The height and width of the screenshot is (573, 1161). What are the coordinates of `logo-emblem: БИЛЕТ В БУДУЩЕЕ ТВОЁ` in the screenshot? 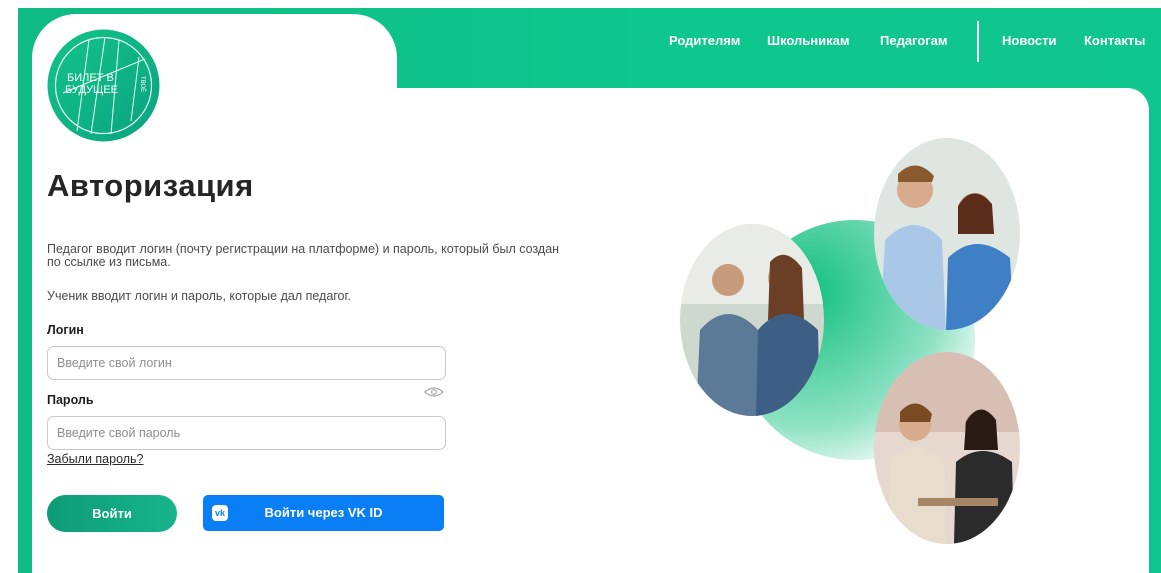 It's located at (103, 85).